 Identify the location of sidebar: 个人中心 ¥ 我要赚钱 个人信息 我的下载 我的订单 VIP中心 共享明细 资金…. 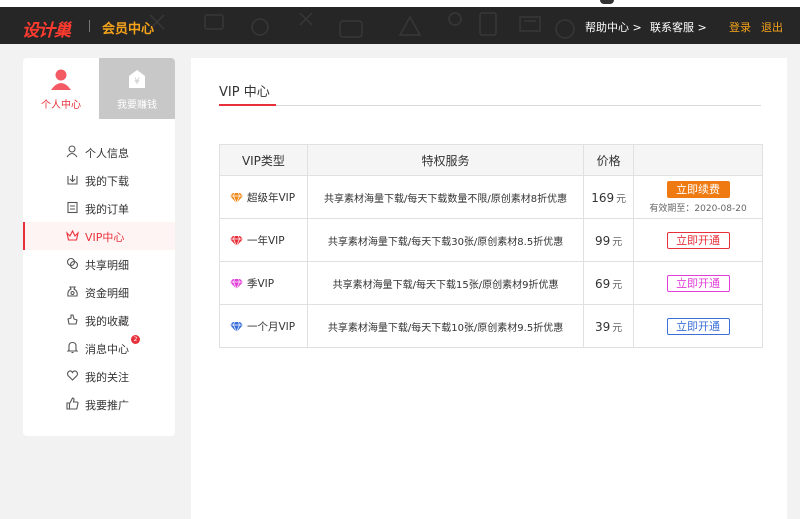
(99, 247).